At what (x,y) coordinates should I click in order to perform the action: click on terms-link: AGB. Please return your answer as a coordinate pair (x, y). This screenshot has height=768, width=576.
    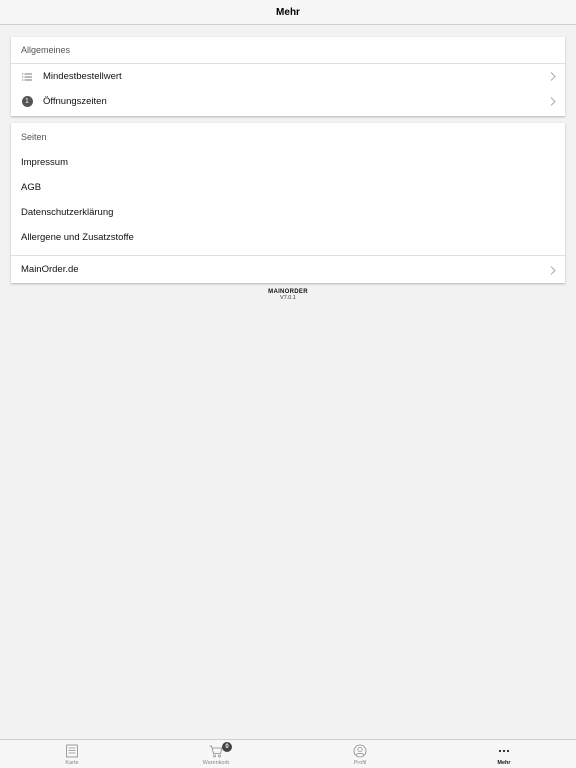
    Looking at the image, I should click on (288, 187).